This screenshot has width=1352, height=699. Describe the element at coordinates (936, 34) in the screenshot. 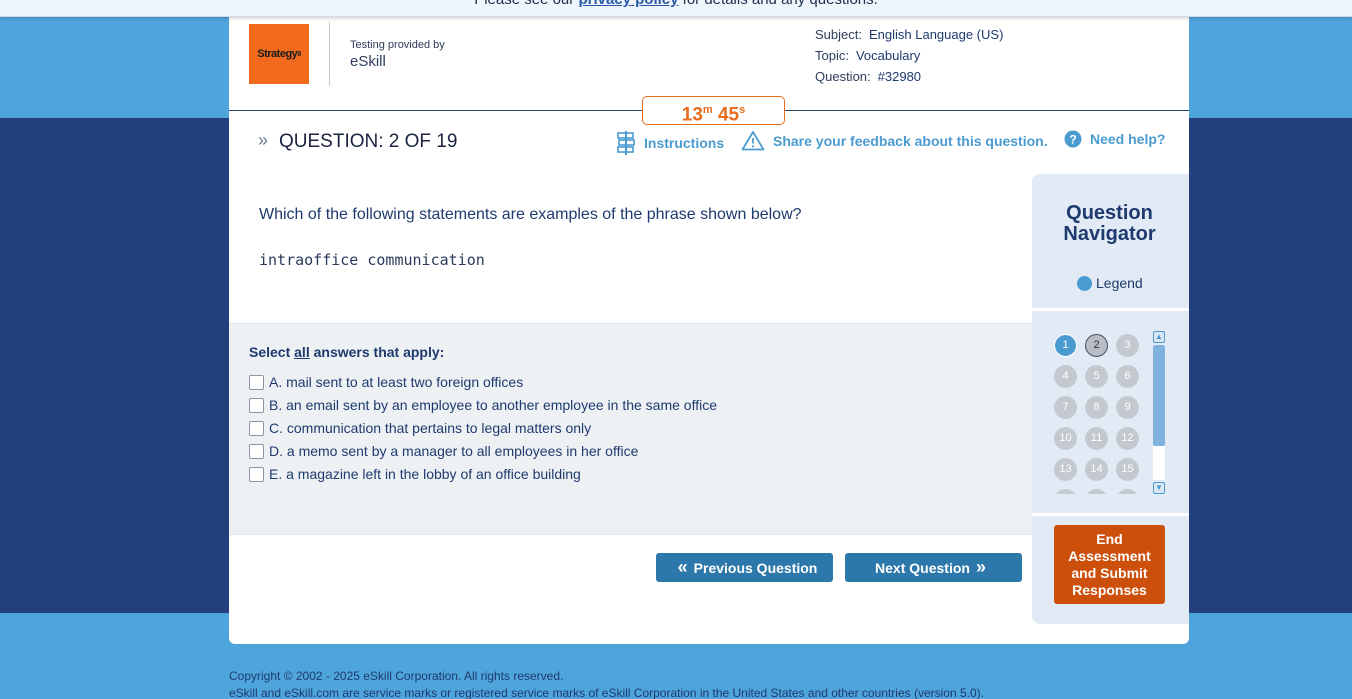

I see `subject-value: English Language (US)` at that location.